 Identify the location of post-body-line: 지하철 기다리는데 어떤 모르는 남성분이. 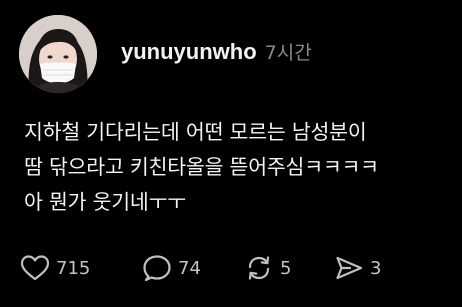
(195, 132).